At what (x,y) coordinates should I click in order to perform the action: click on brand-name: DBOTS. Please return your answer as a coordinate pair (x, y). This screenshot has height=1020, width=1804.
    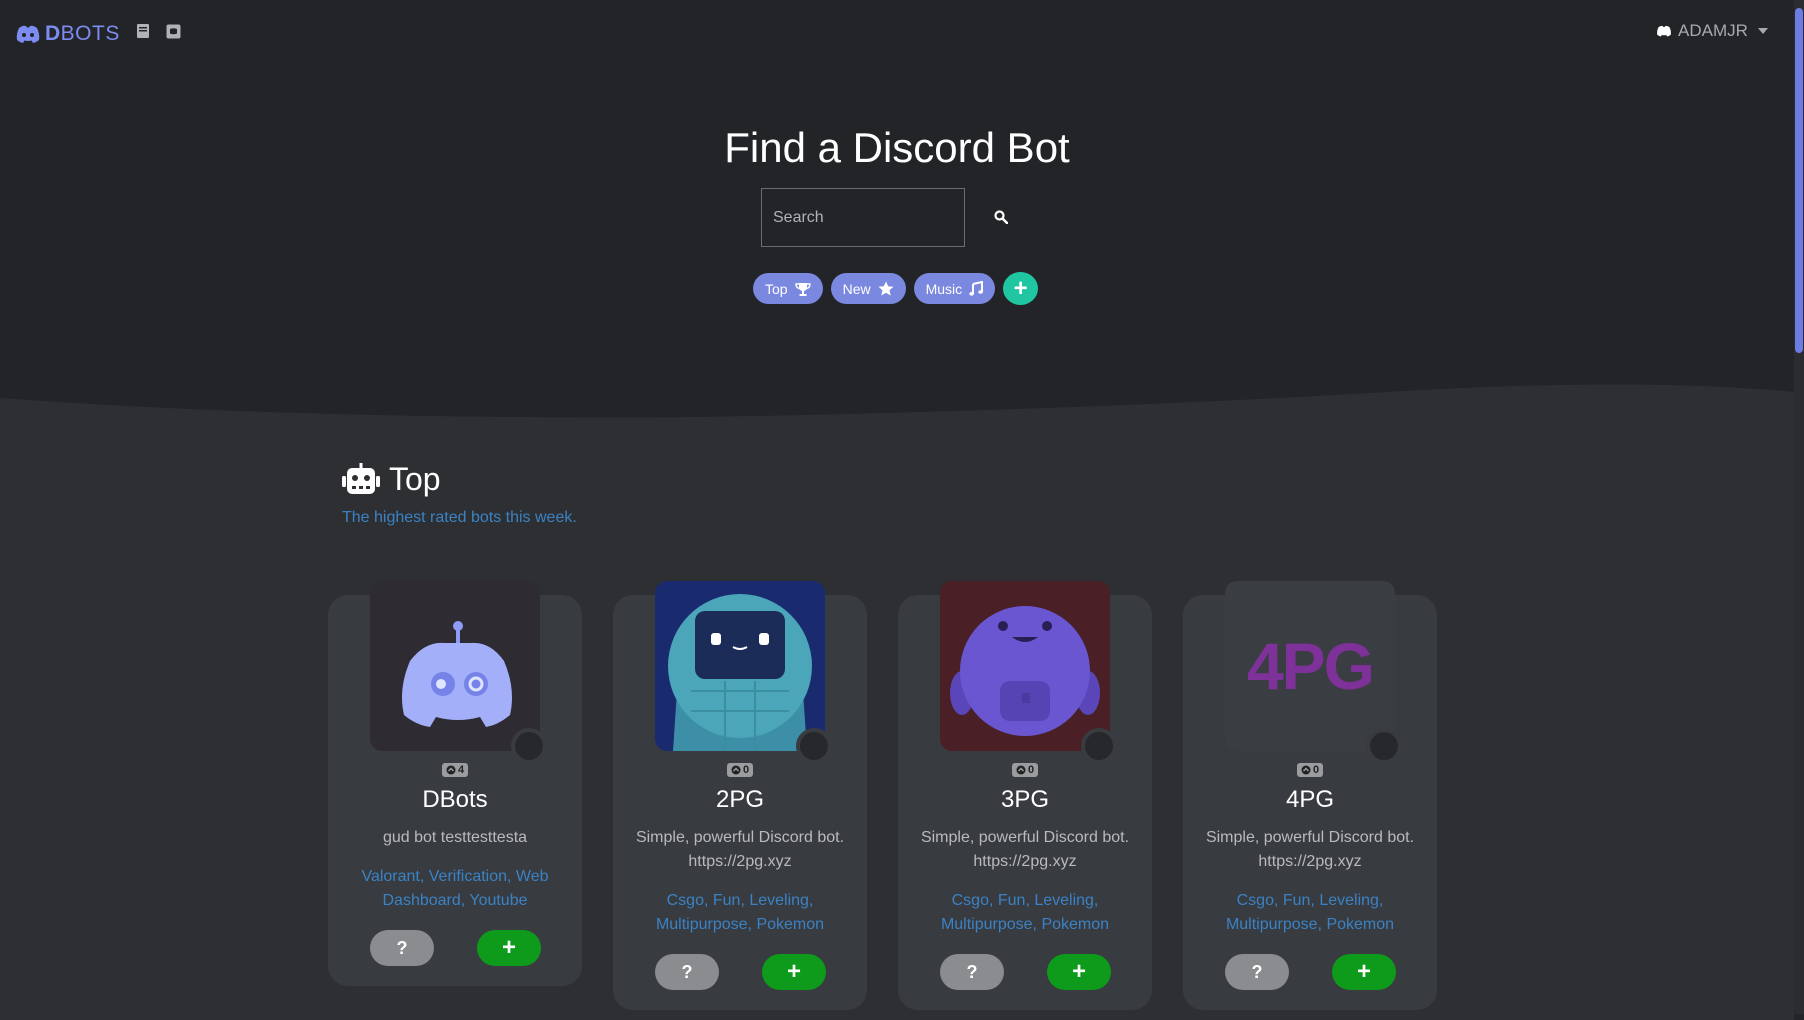
    Looking at the image, I should click on (82, 33).